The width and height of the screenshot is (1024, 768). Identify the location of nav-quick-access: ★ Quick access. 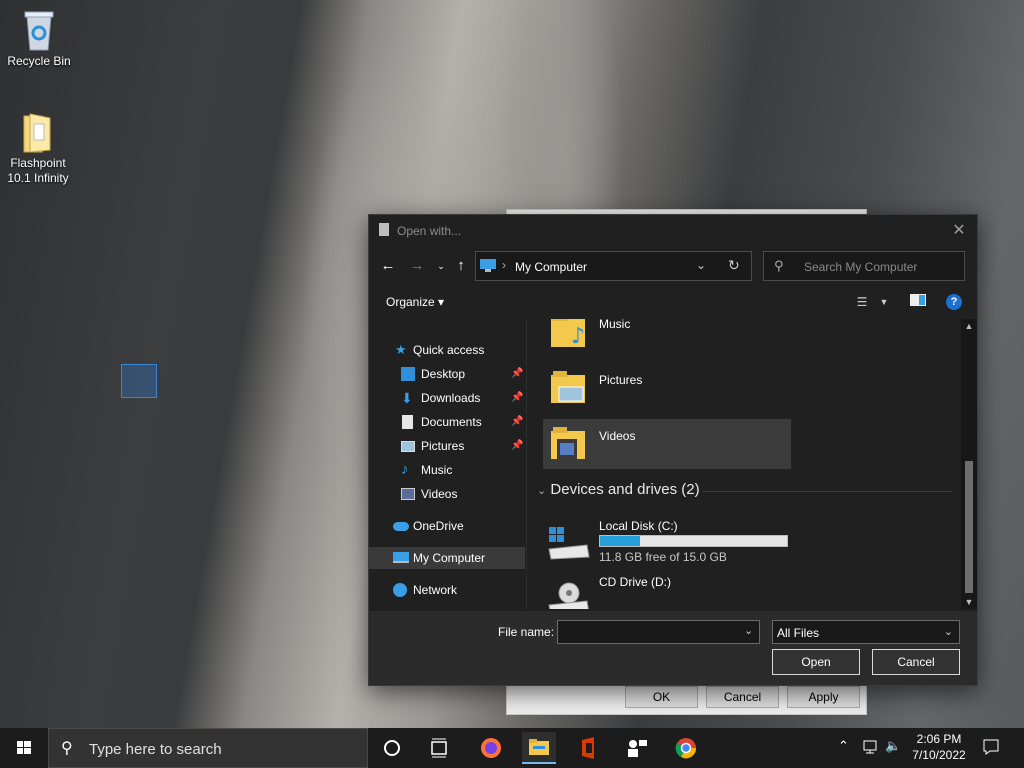
(447, 350).